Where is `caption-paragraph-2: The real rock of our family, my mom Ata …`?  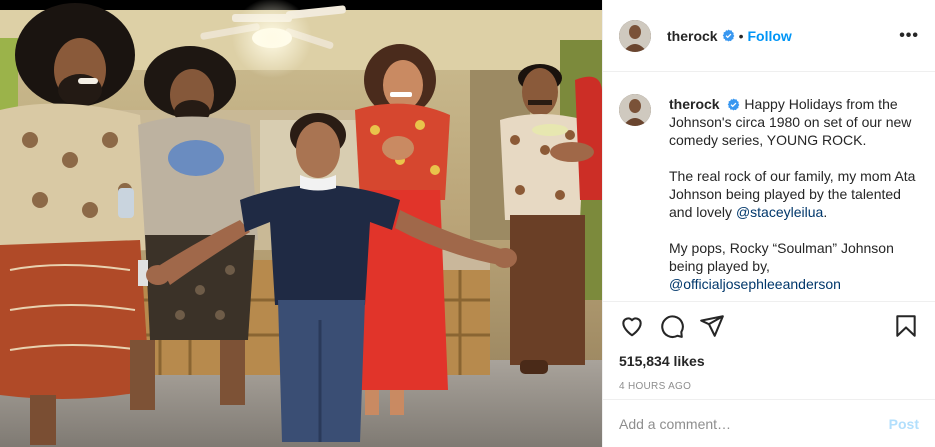 caption-paragraph-2: The real rock of our family, my mom Ata … is located at coordinates (794, 194).